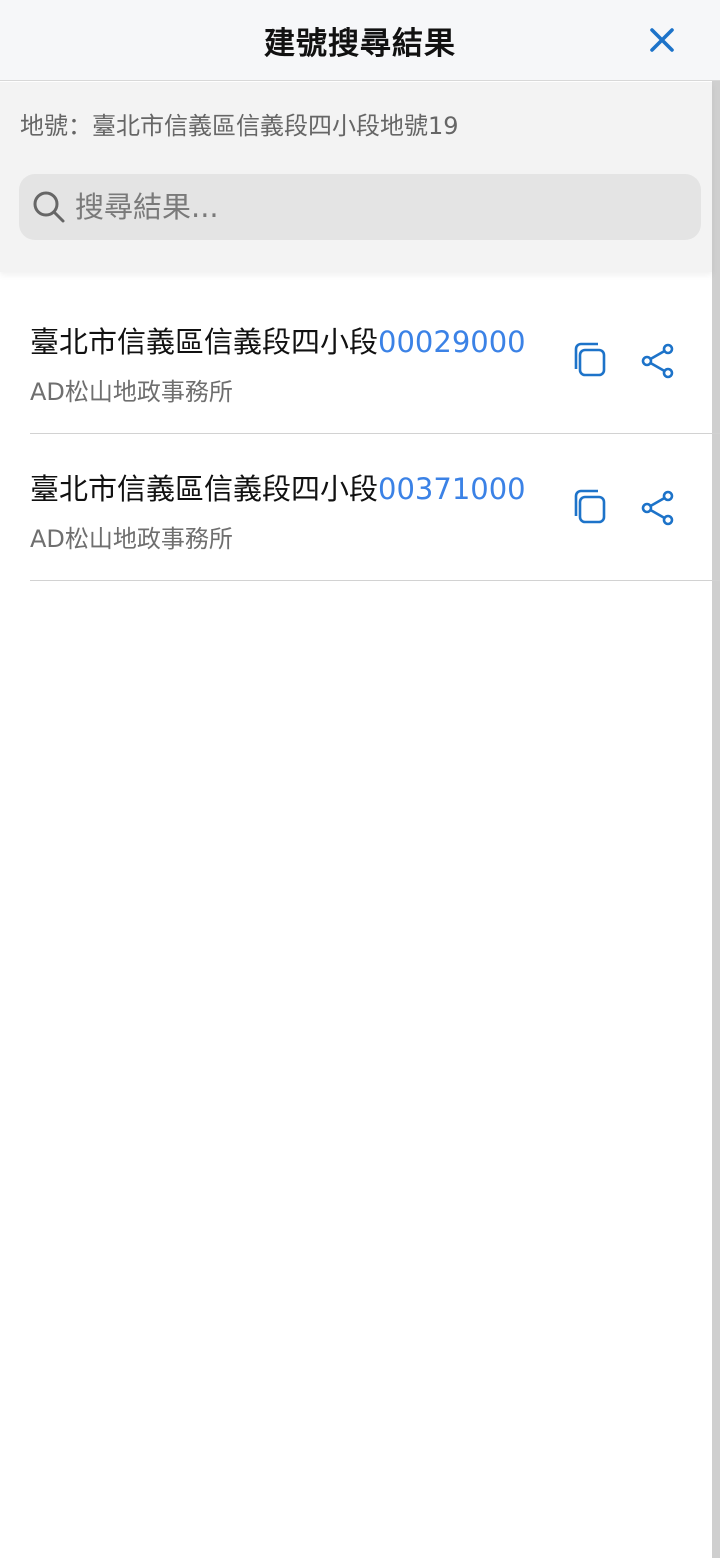 This screenshot has width=720, height=1558. I want to click on result-title: 臺北市信義區信義段四小段00371000, so click(278, 487).